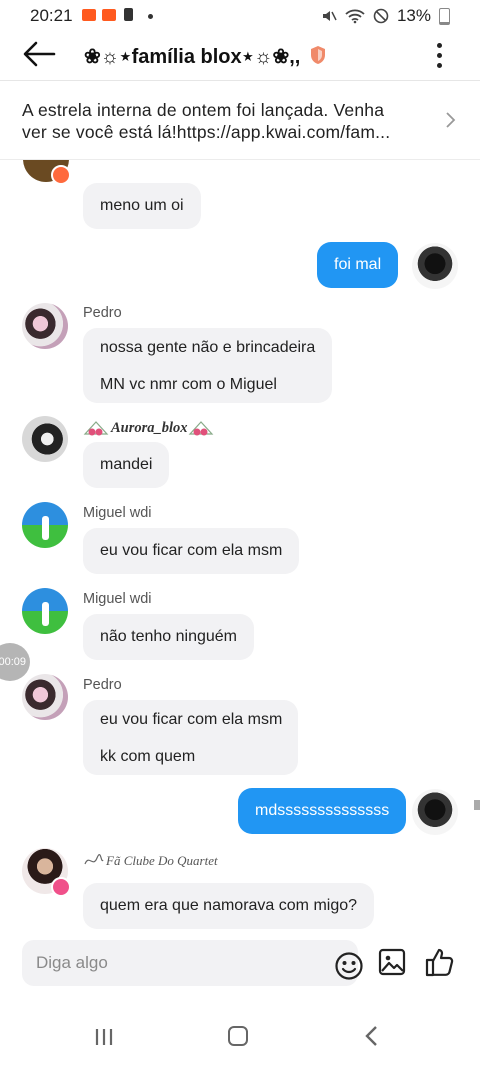  What do you see at coordinates (444, 16) in the screenshot?
I see `battery-icon` at bounding box center [444, 16].